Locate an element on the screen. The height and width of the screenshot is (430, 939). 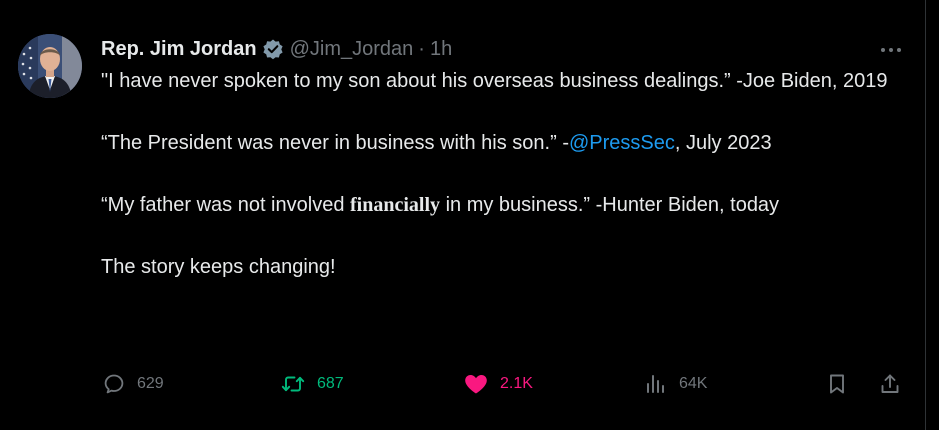
text-span: , July 2023 is located at coordinates (723, 143).